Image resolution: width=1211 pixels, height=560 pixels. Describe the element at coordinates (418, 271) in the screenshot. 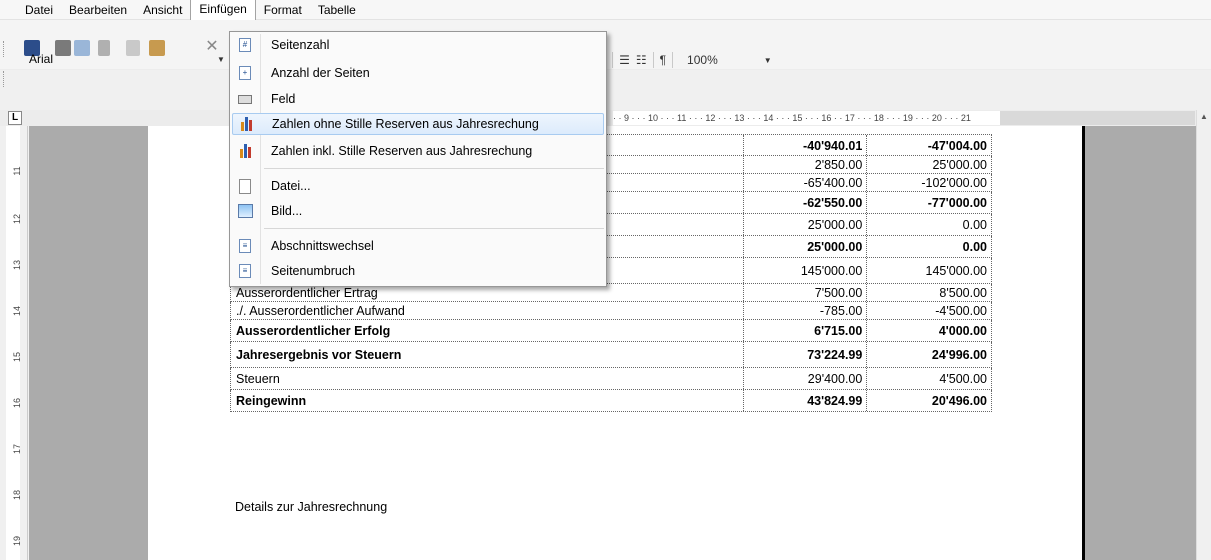

I see `menu-item-seitenumbruch: ≡ Seitenumbruch` at that location.